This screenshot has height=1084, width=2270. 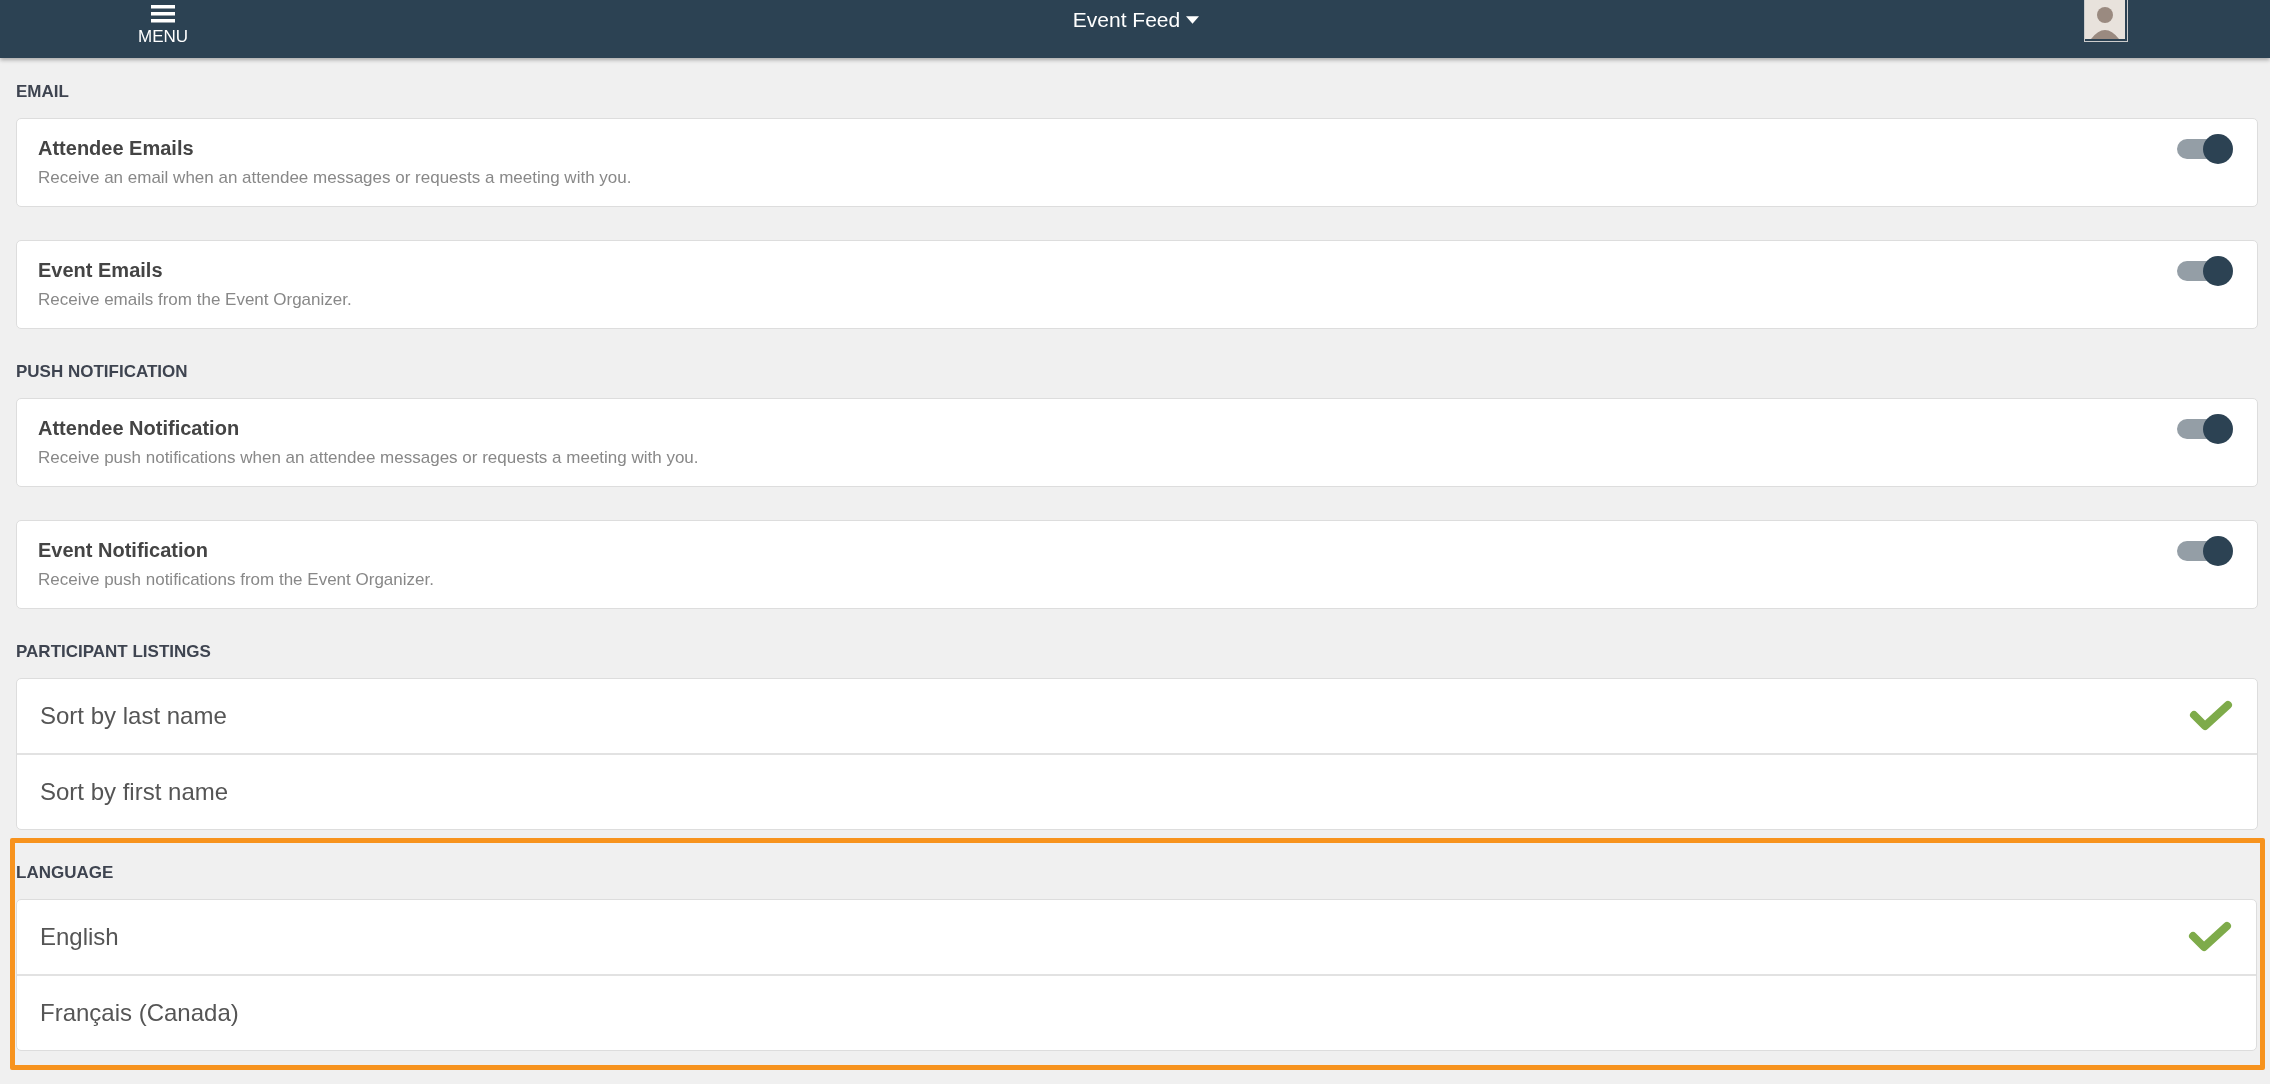 What do you see at coordinates (1193, 20) in the screenshot?
I see `caret-icon` at bounding box center [1193, 20].